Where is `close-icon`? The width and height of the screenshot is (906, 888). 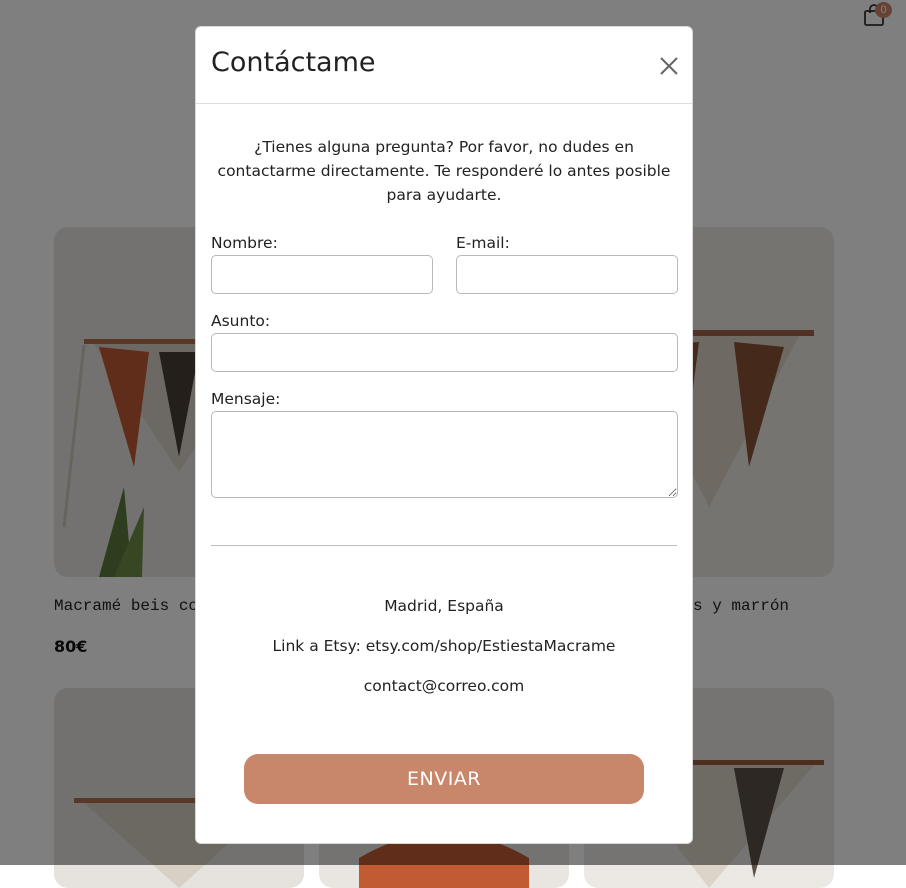 close-icon is located at coordinates (669, 66).